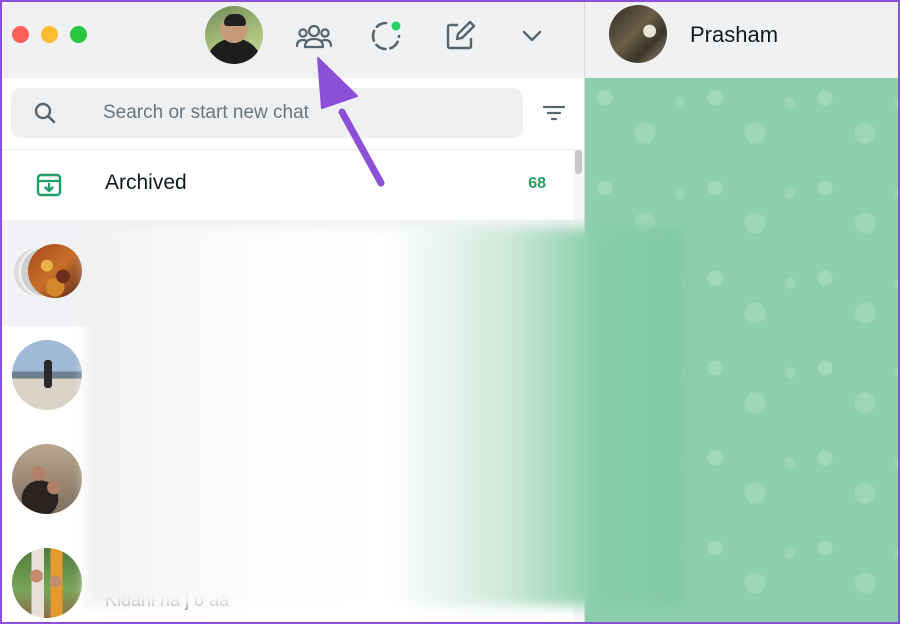 This screenshot has width=900, height=624. I want to click on conversation-header: Prasham, so click(741, 40).